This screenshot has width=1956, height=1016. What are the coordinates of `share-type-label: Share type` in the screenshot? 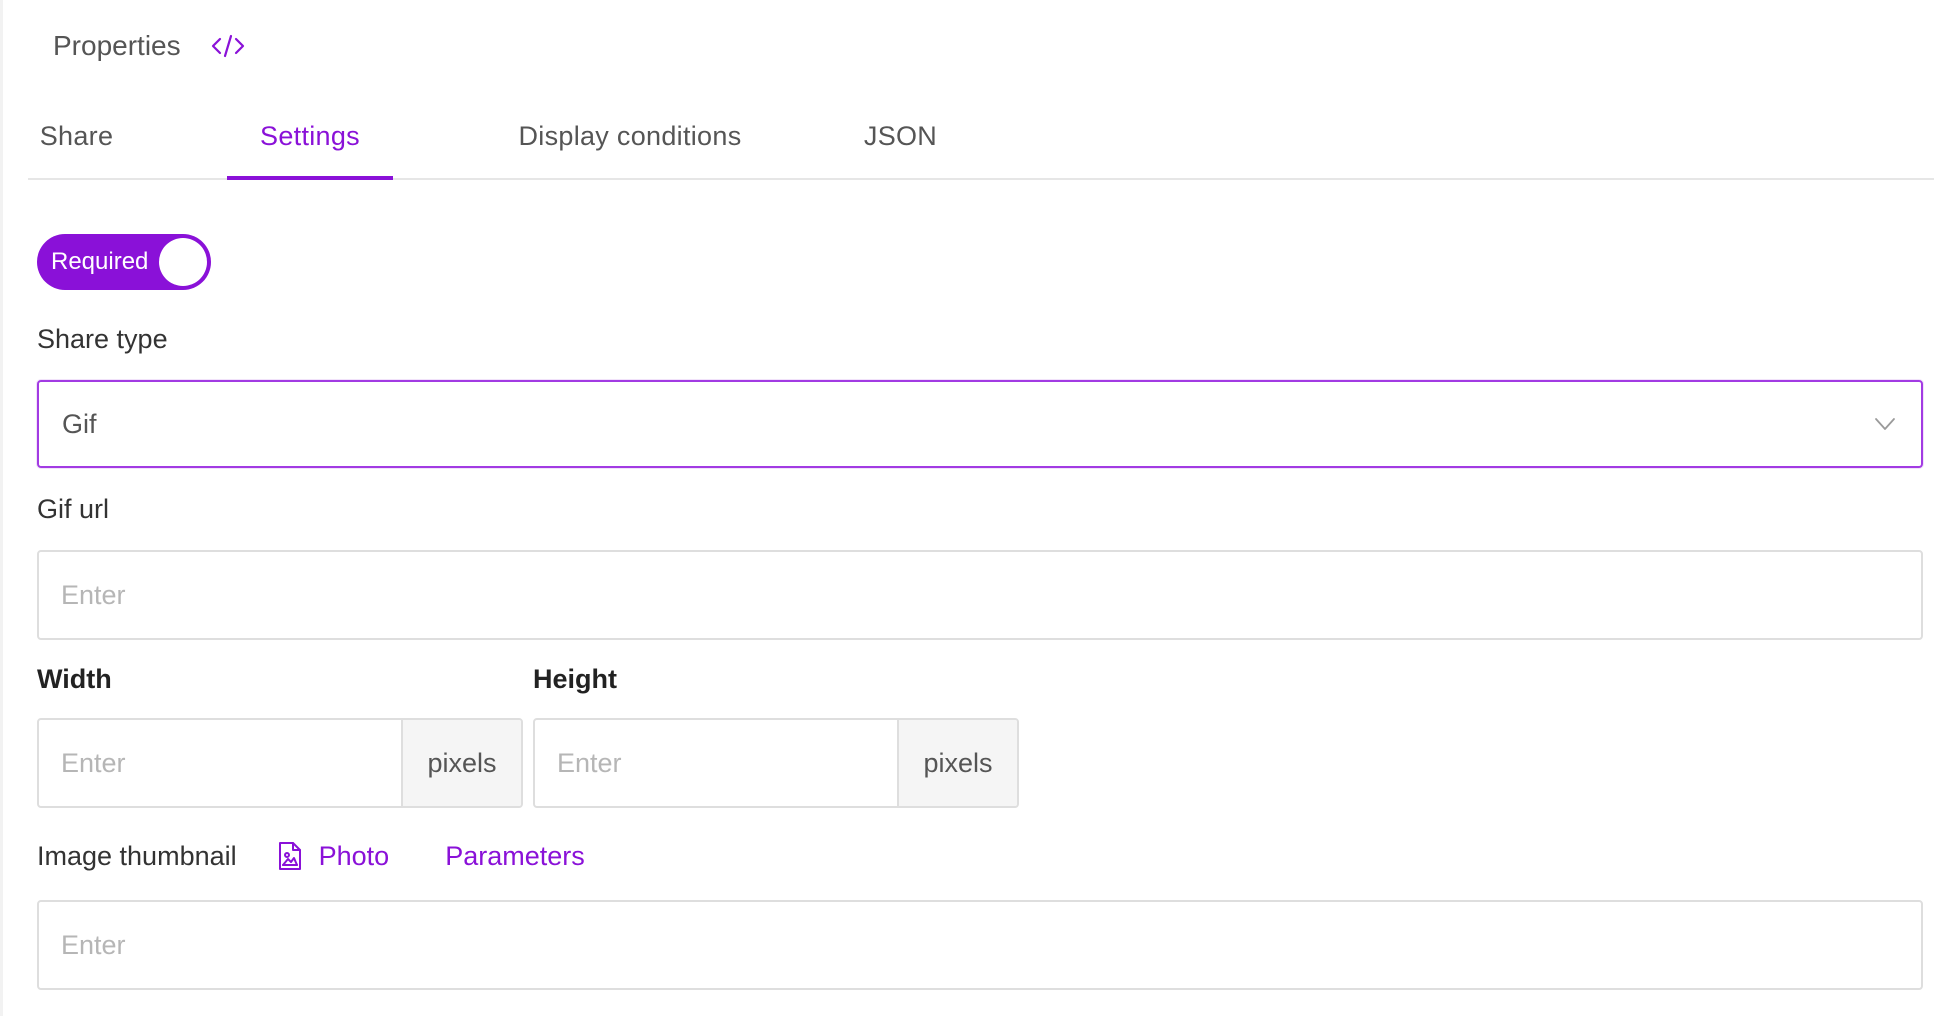 It's located at (102, 339).